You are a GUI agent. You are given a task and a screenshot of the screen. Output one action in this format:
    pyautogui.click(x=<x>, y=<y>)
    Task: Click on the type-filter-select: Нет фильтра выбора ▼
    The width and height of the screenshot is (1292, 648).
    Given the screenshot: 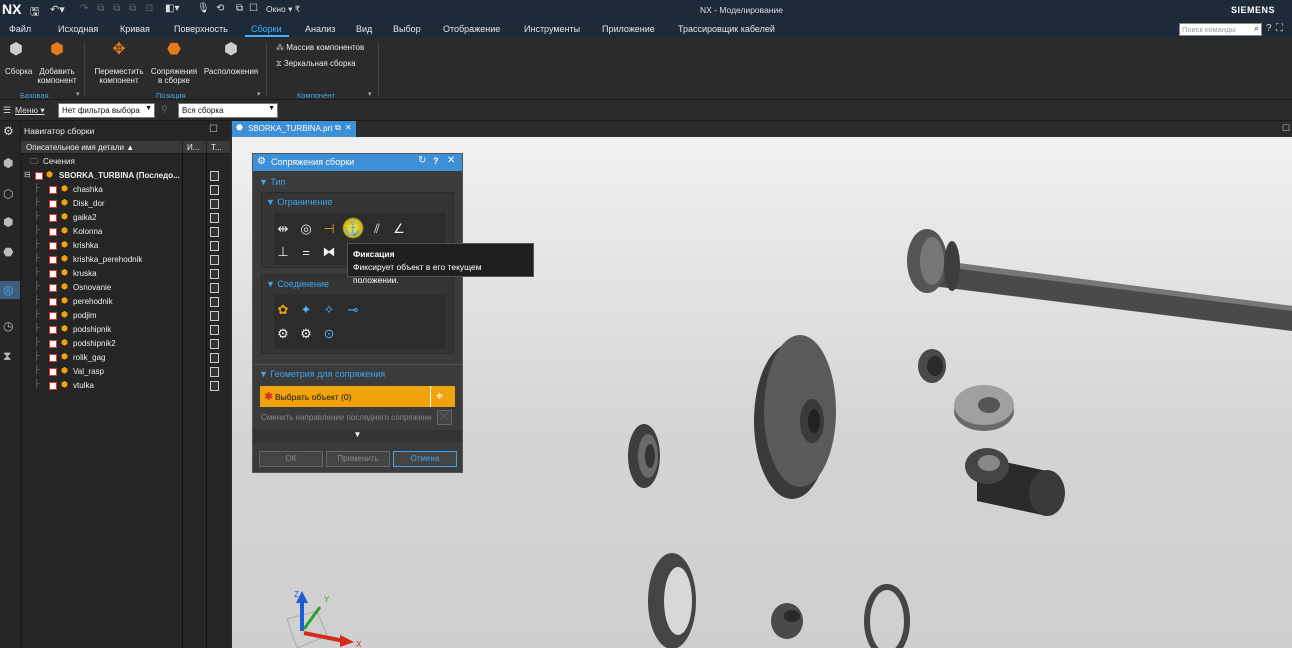 What is the action you would take?
    pyautogui.click(x=106, y=110)
    